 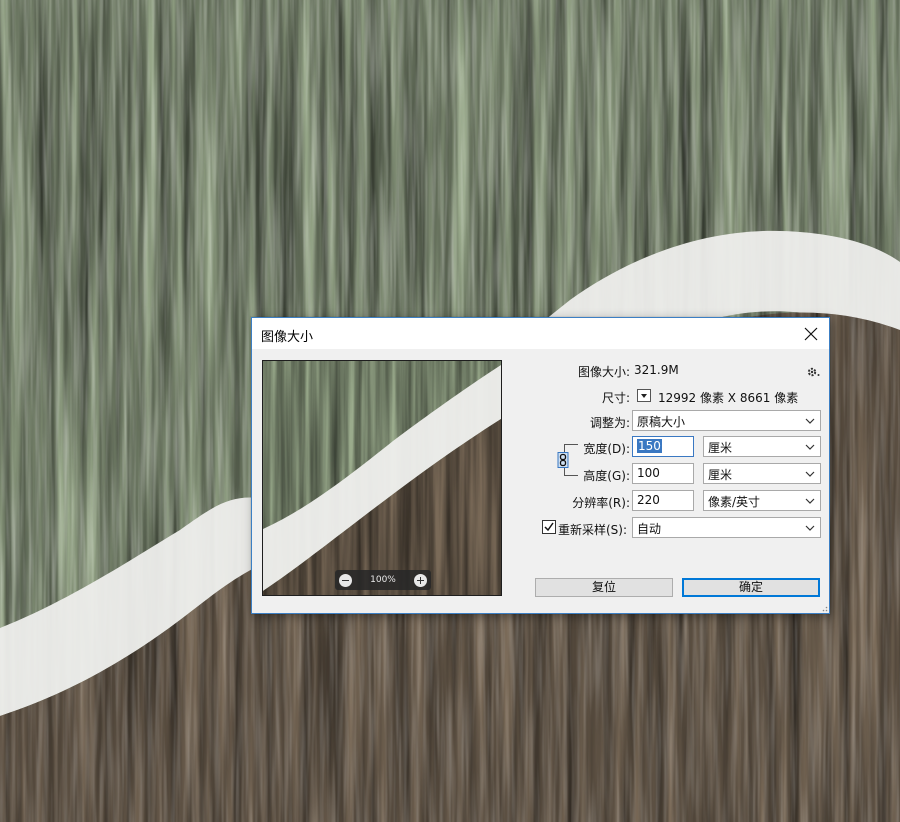 I want to click on image-size-value: 321.9M, so click(x=656, y=370).